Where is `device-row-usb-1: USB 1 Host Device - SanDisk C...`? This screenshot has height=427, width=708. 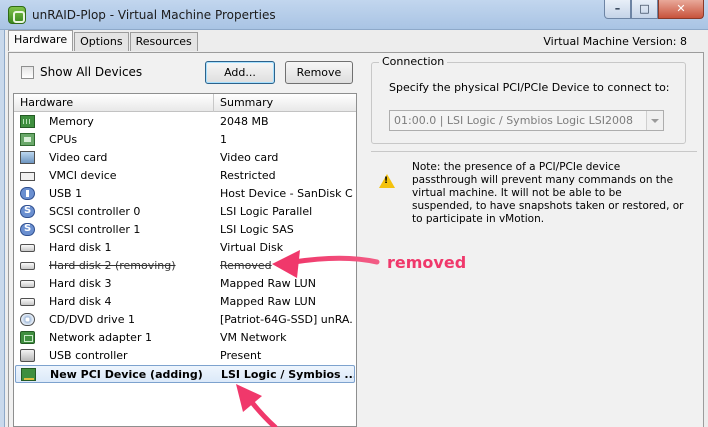 device-row-usb-1: USB 1 Host Device - SanDisk C... is located at coordinates (185, 194).